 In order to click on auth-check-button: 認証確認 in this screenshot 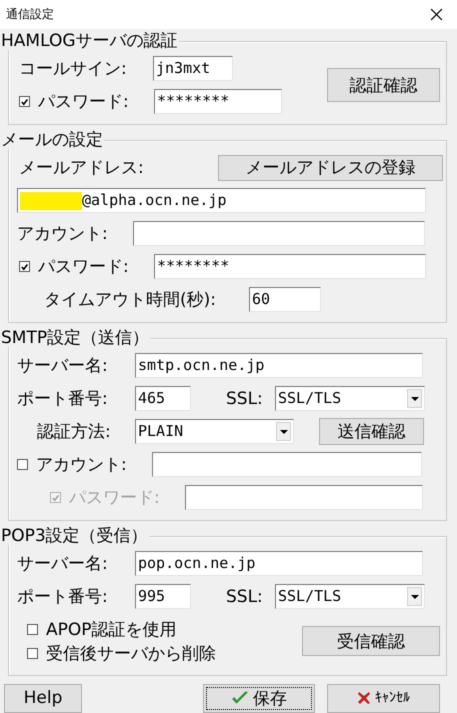, I will do `click(383, 85)`.